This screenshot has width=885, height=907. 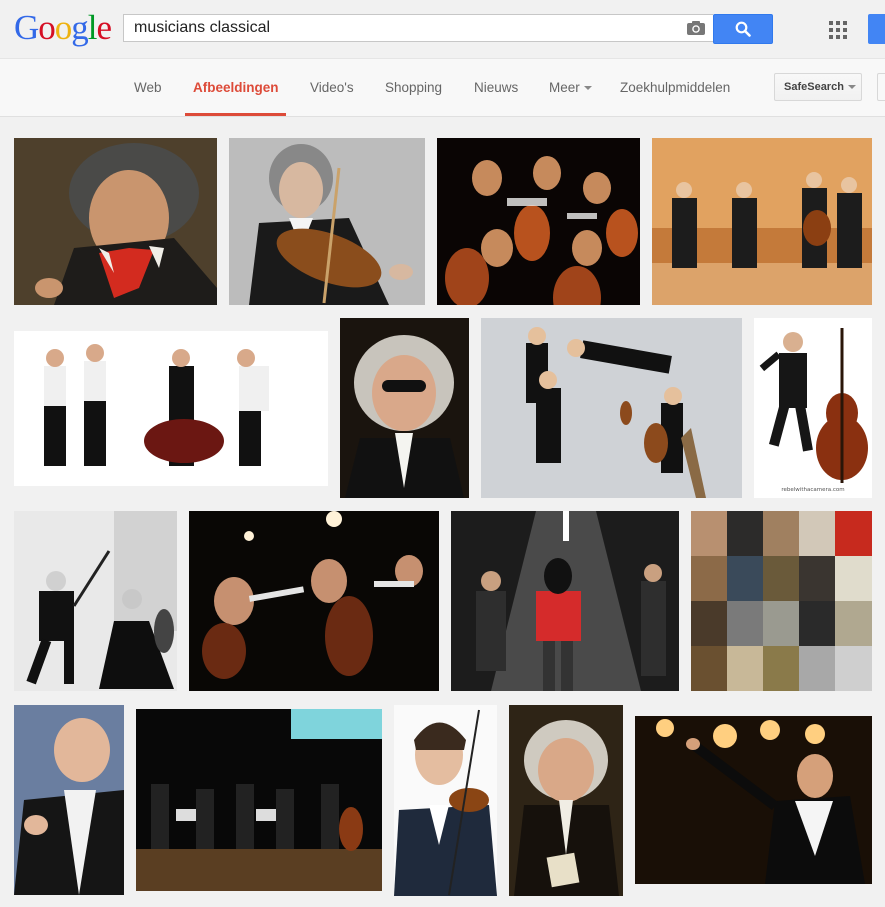 I want to click on image-caption: rebelwithacamera.com, so click(x=812, y=490).